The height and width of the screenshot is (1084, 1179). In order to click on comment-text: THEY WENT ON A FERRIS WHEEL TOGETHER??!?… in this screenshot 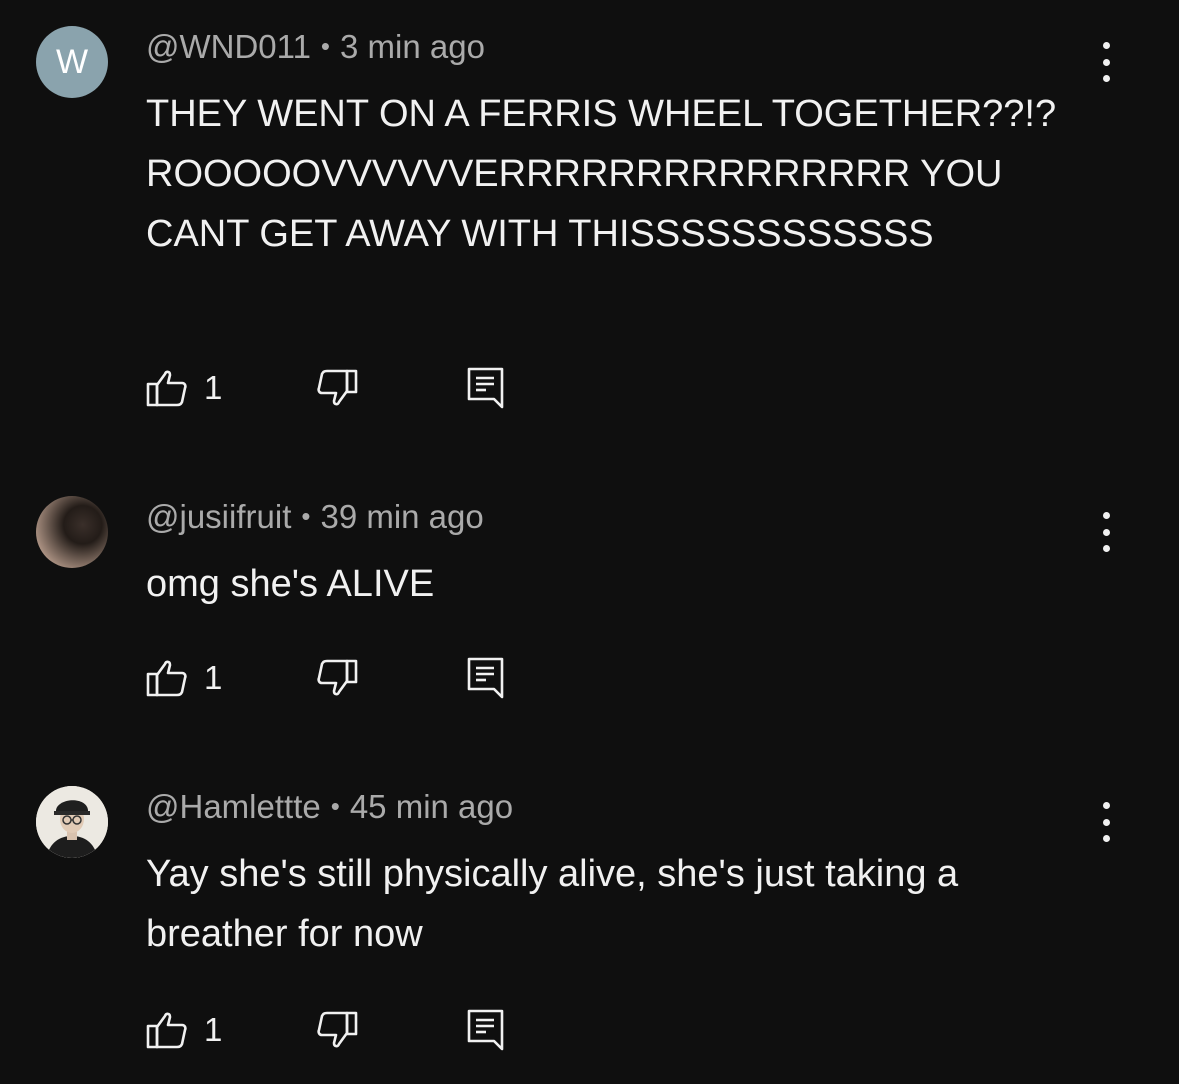, I will do `click(601, 174)`.